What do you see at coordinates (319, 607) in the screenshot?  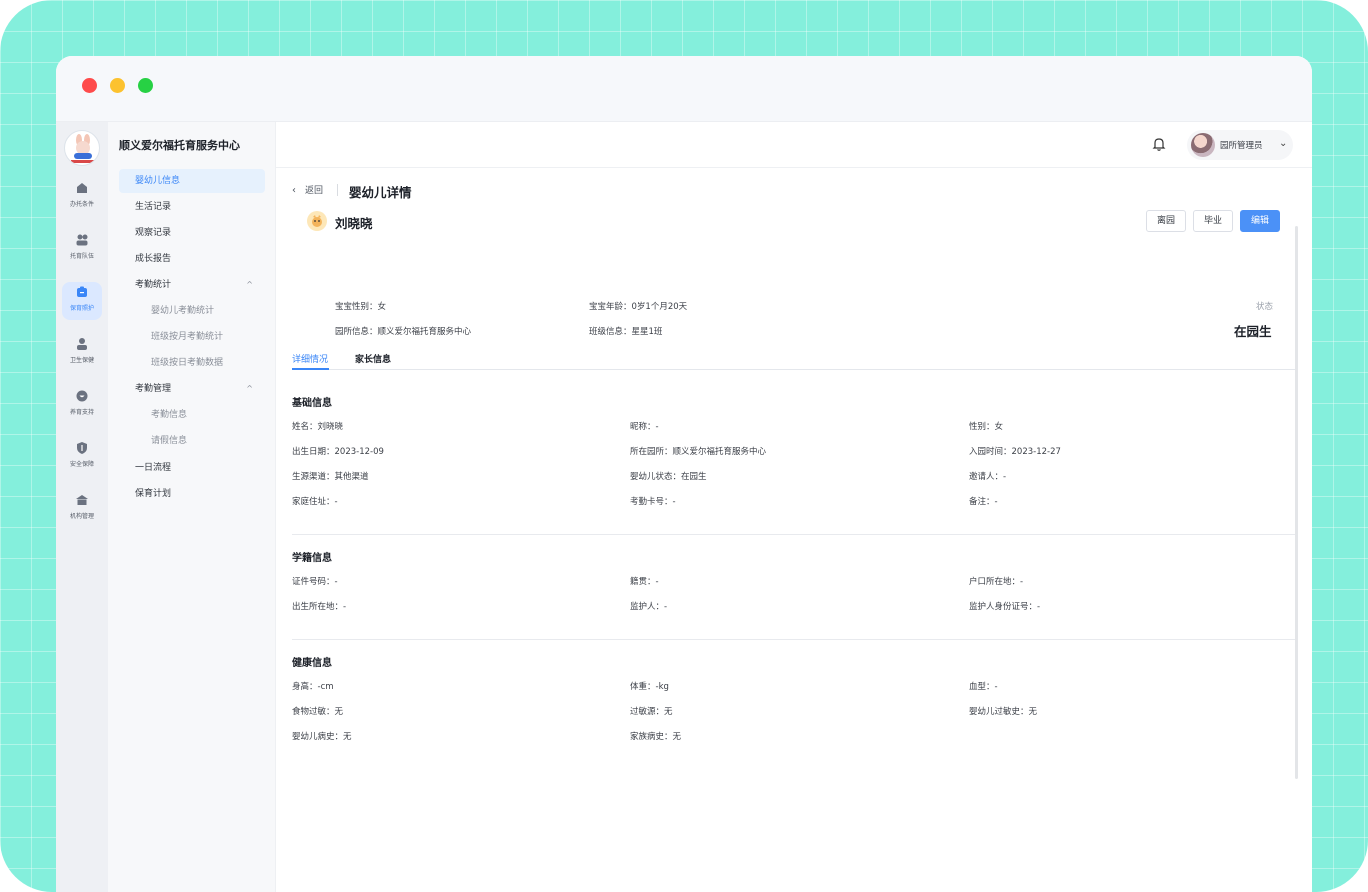 I see `field-value: 出生所在地：-` at bounding box center [319, 607].